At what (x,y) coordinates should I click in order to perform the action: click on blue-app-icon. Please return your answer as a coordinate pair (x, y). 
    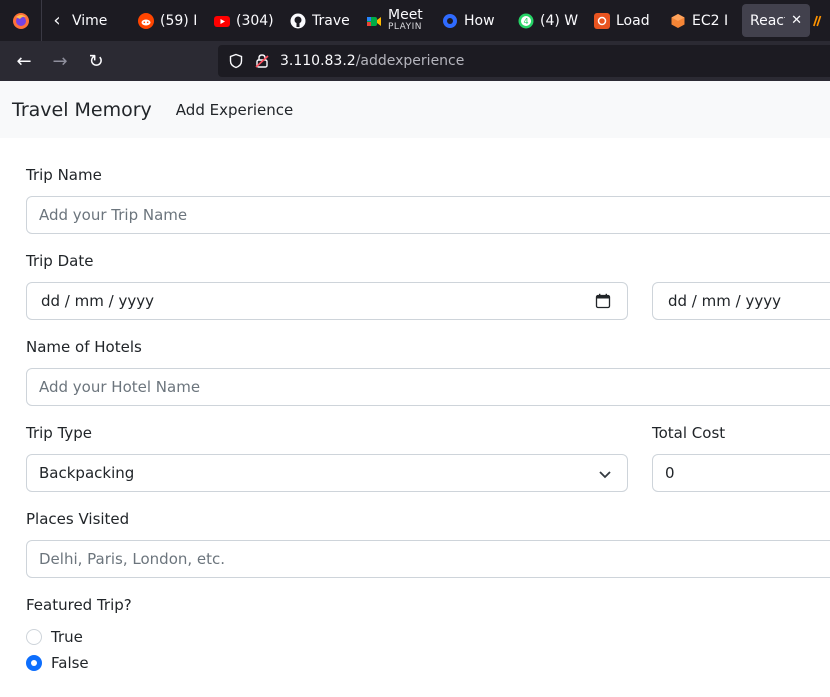
    Looking at the image, I should click on (450, 21).